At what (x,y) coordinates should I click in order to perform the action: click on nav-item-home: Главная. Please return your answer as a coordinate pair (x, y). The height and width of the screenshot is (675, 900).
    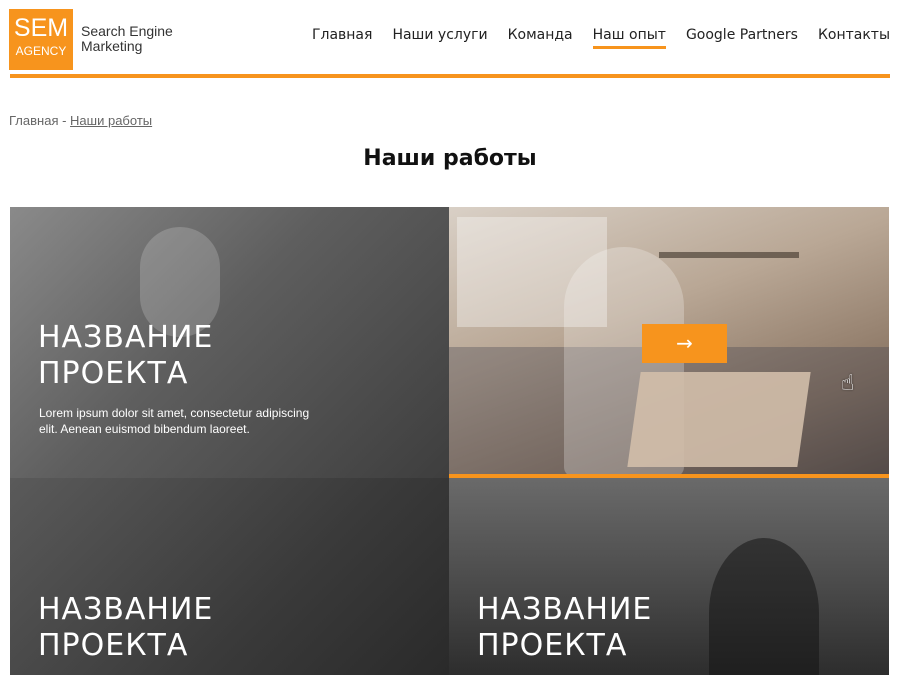
    Looking at the image, I should click on (342, 35).